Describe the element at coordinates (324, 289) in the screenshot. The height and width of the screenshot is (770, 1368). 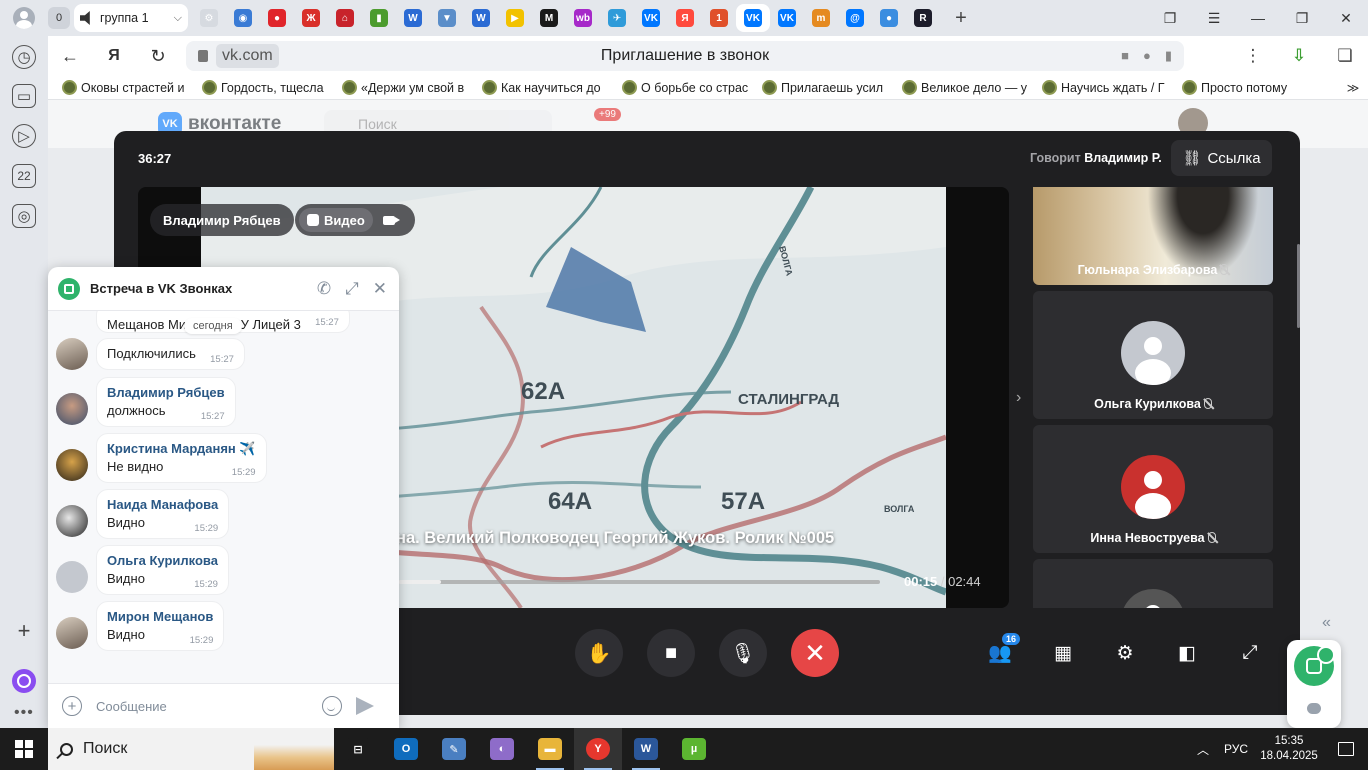
I see `phone-icon: ✆` at that location.